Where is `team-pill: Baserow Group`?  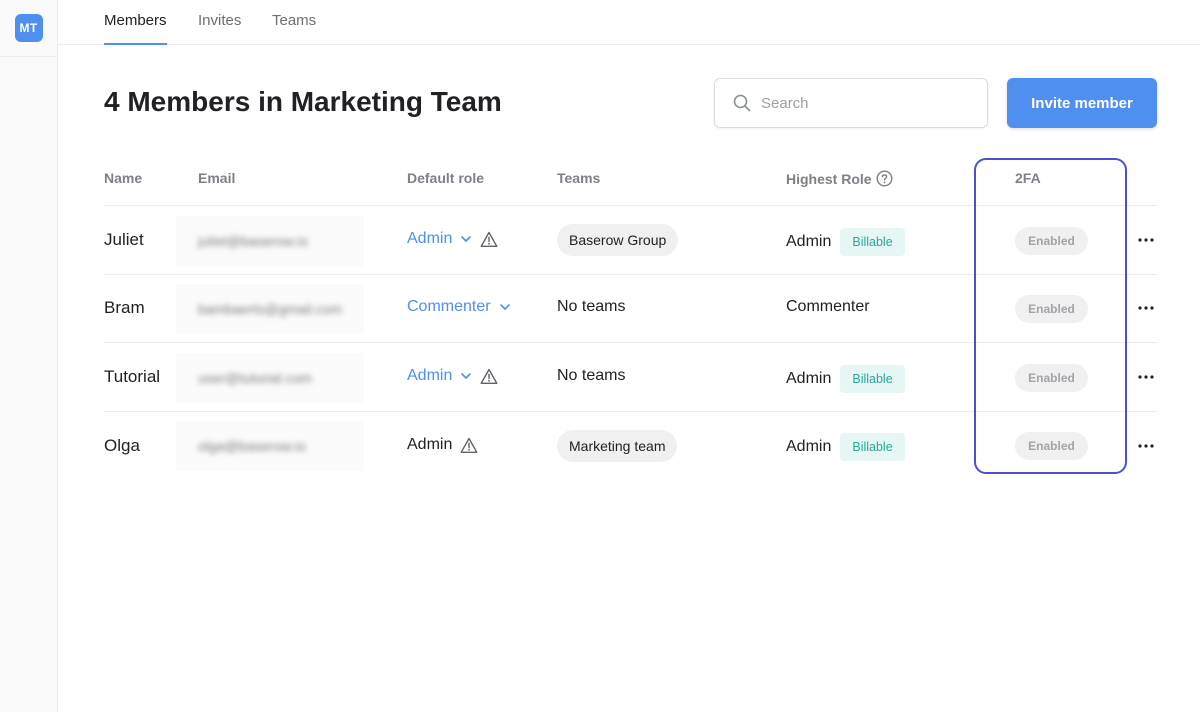
team-pill: Baserow Group is located at coordinates (618, 240).